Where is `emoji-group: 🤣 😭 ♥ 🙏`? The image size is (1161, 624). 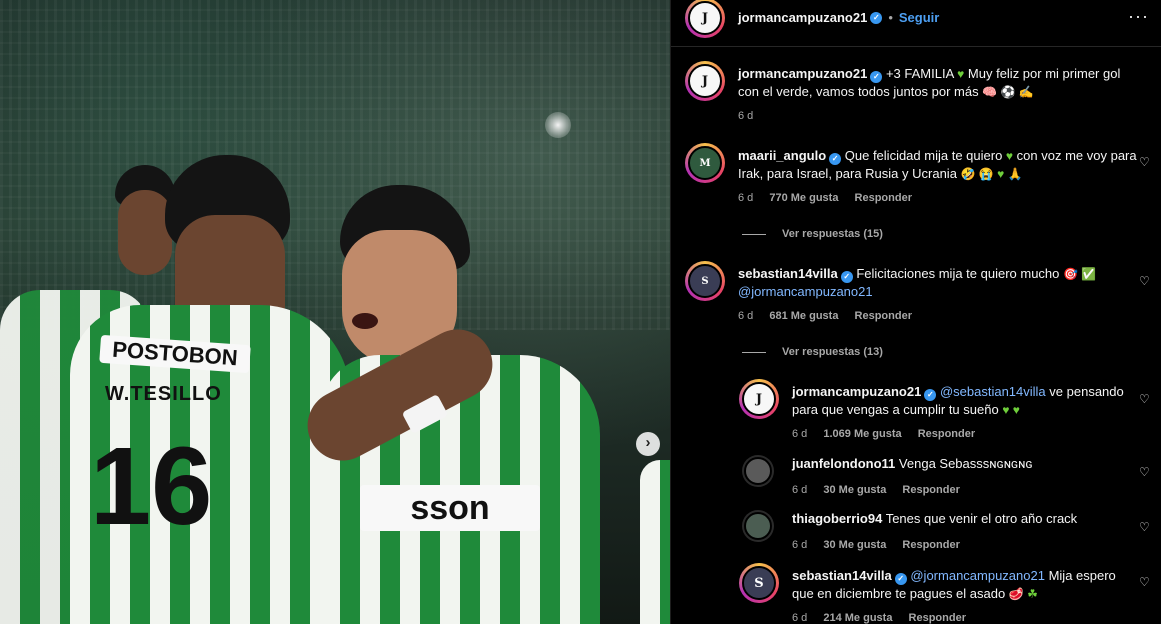 emoji-group: 🤣 😭 ♥ 🙏 is located at coordinates (991, 174).